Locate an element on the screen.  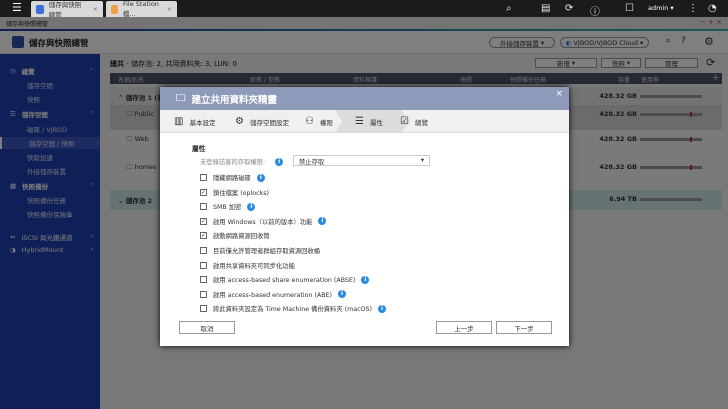
option-checkbox: ✓ 鎖住檔案 (oplocks) is located at coordinates (234, 192).